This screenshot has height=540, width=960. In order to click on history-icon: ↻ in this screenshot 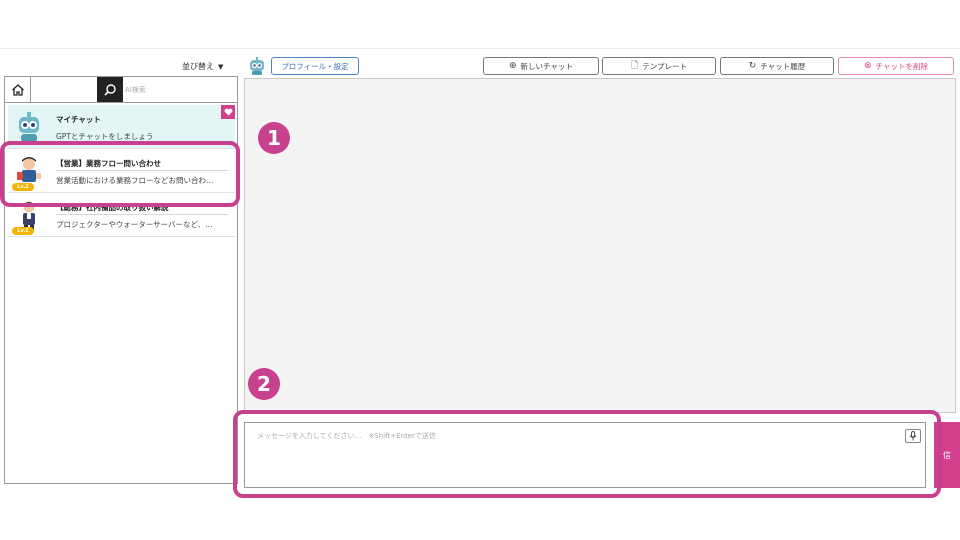, I will do `click(752, 66)`.